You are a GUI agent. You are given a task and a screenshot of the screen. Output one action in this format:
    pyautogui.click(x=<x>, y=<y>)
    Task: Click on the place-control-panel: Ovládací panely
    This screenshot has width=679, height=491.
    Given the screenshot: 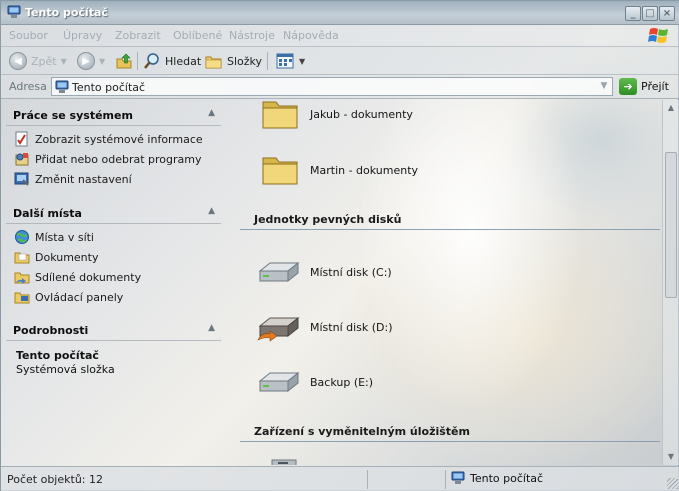 What is the action you would take?
    pyautogui.click(x=113, y=297)
    